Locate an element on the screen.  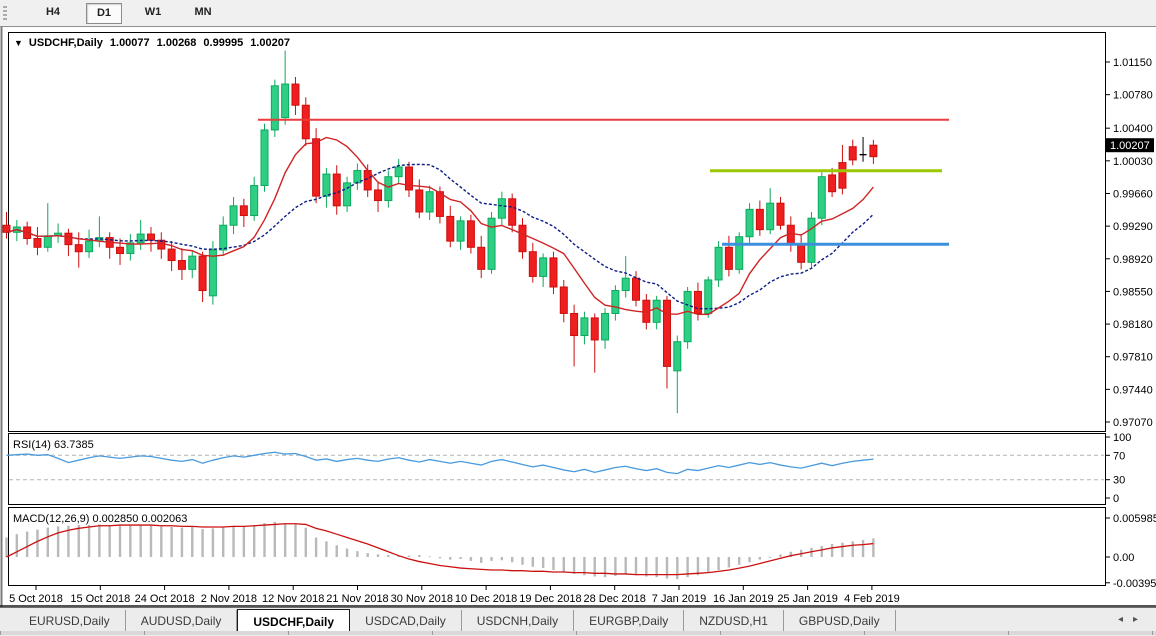
svg-text: 1.00780 is located at coordinates (1133, 96).